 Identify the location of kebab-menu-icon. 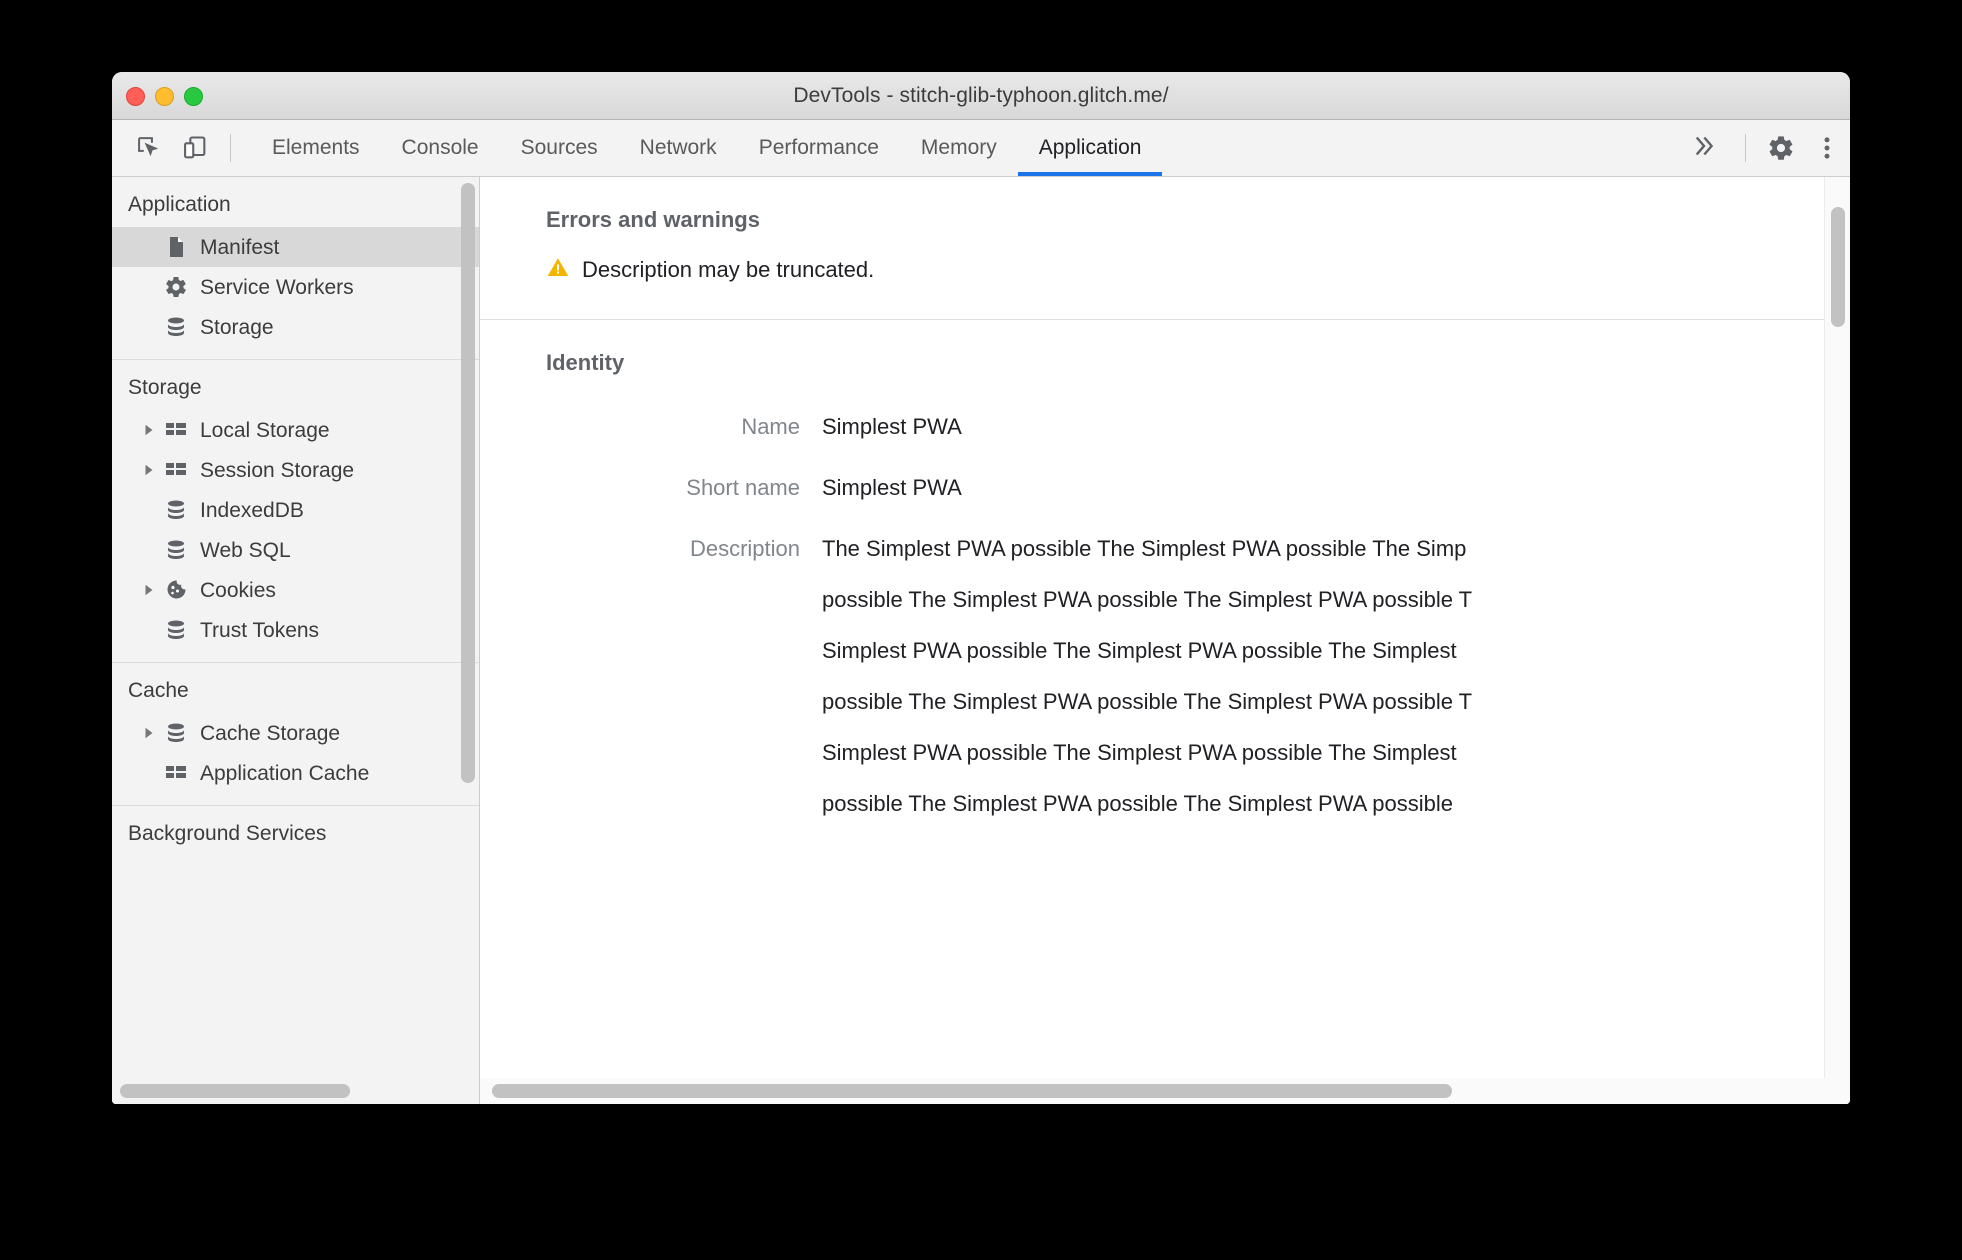
(1827, 148).